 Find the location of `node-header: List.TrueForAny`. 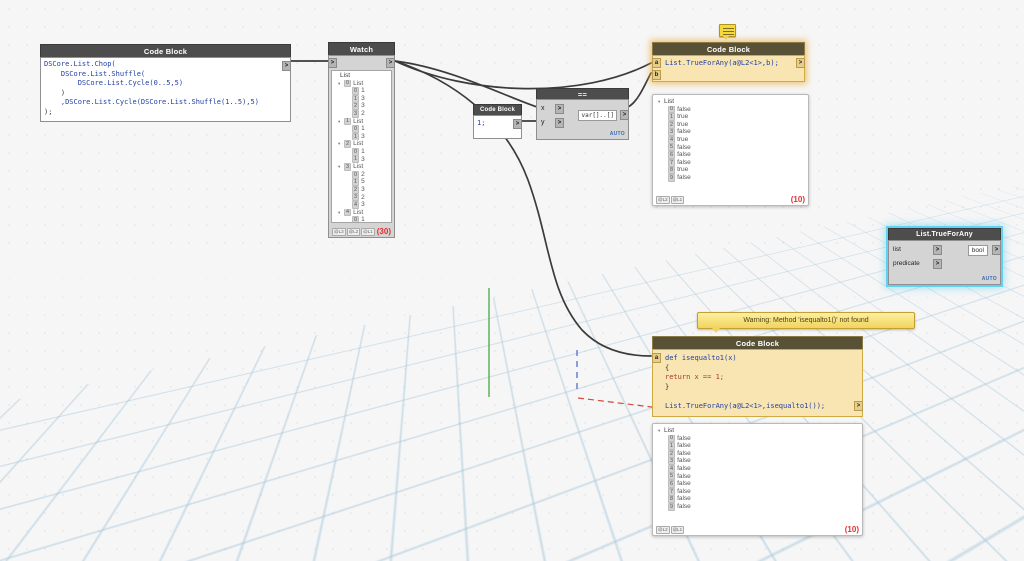

node-header: List.TrueForAny is located at coordinates (944, 234).